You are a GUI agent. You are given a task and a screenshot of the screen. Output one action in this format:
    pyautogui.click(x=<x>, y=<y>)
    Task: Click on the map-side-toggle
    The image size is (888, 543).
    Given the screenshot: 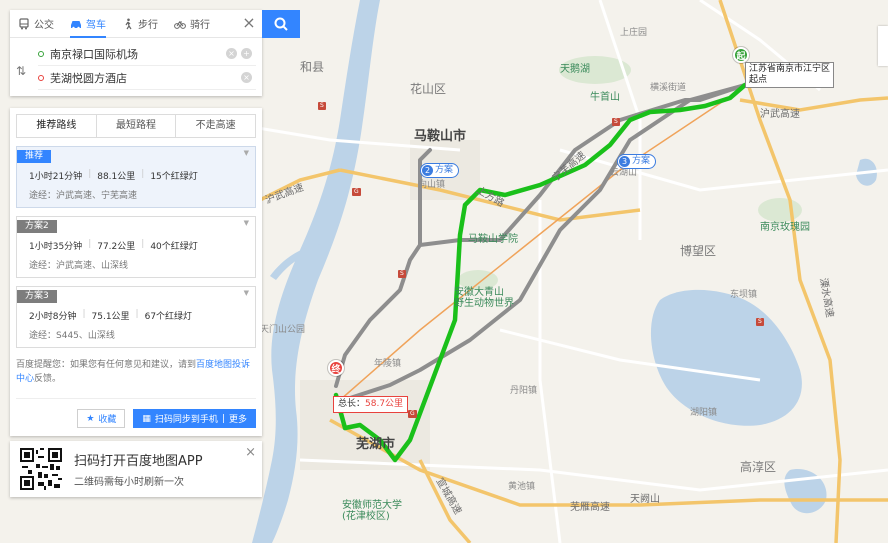 What is the action you would take?
    pyautogui.click(x=883, y=46)
    